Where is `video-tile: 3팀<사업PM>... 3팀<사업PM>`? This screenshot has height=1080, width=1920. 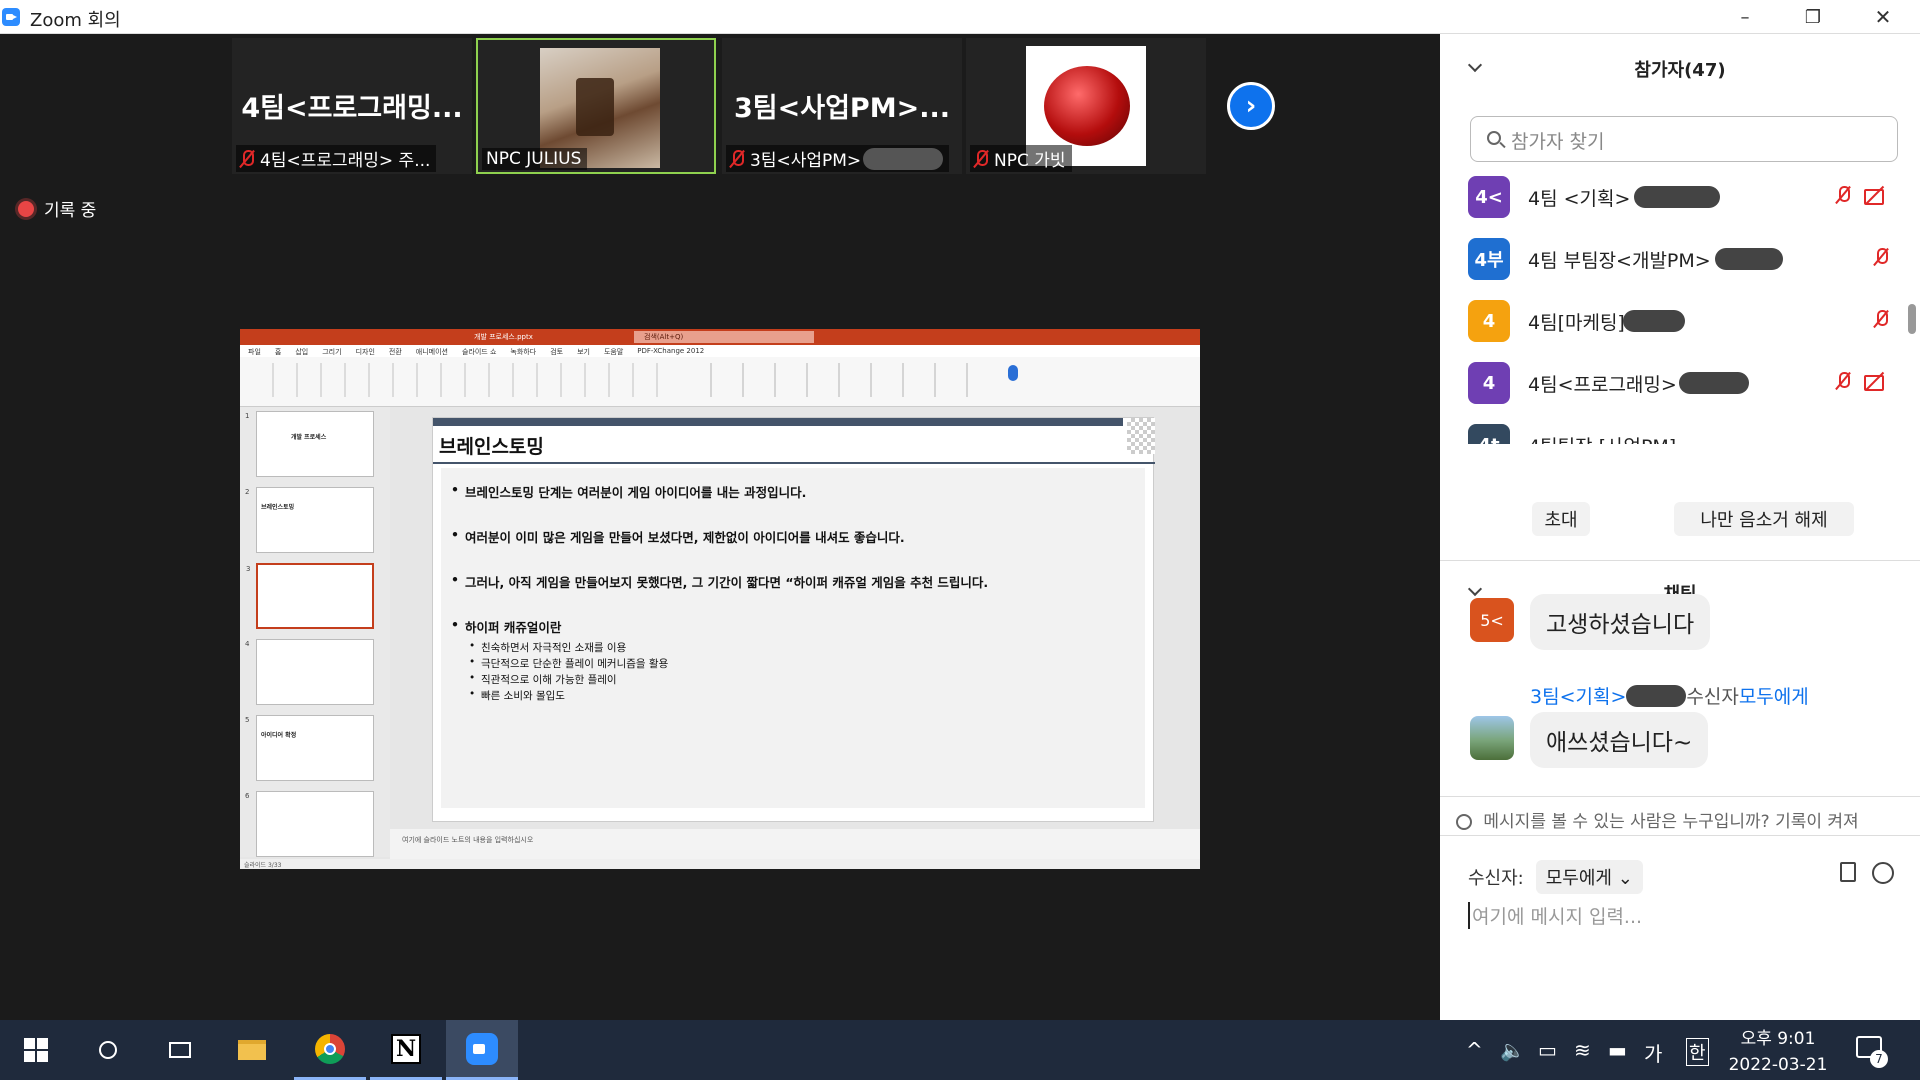
video-tile: 3팀<사업PM>... 3팀<사업PM> is located at coordinates (842, 106).